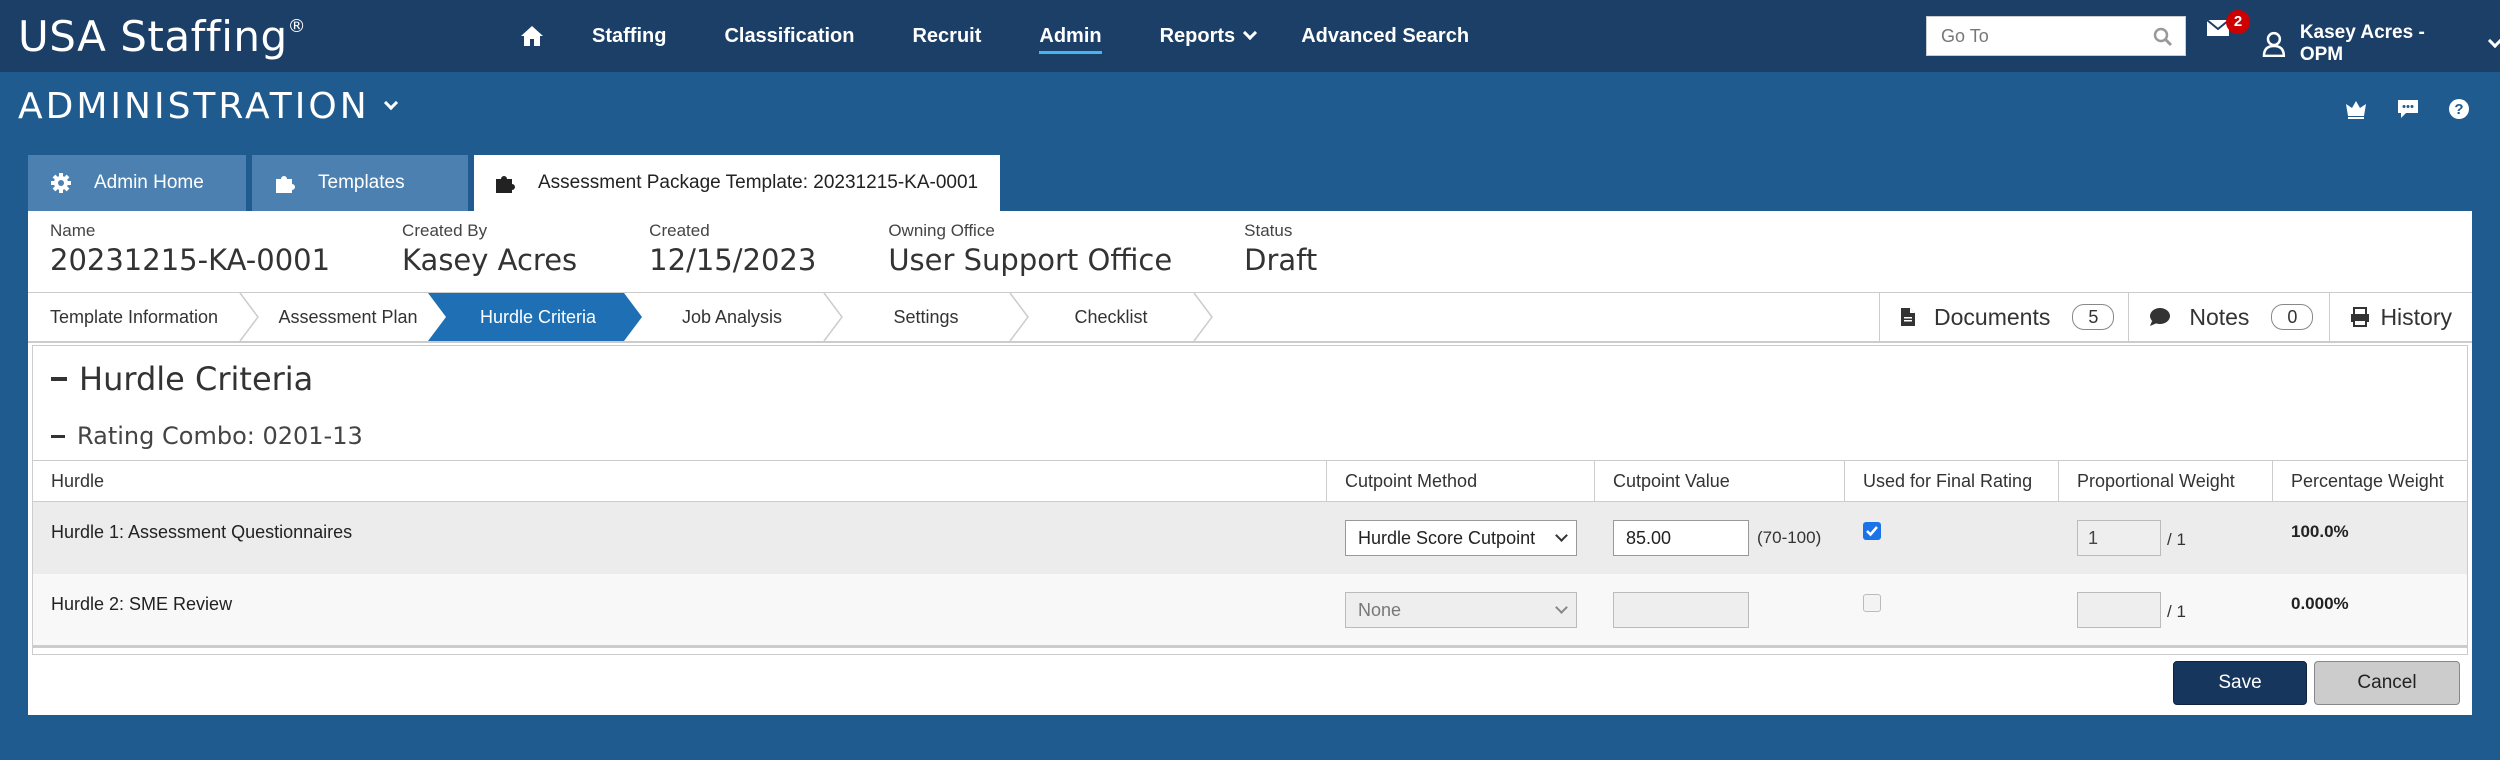 The height and width of the screenshot is (760, 2500). Describe the element at coordinates (202, 532) in the screenshot. I see `hurdle-name: Hurdle 1: Assessment Questionnaires` at that location.